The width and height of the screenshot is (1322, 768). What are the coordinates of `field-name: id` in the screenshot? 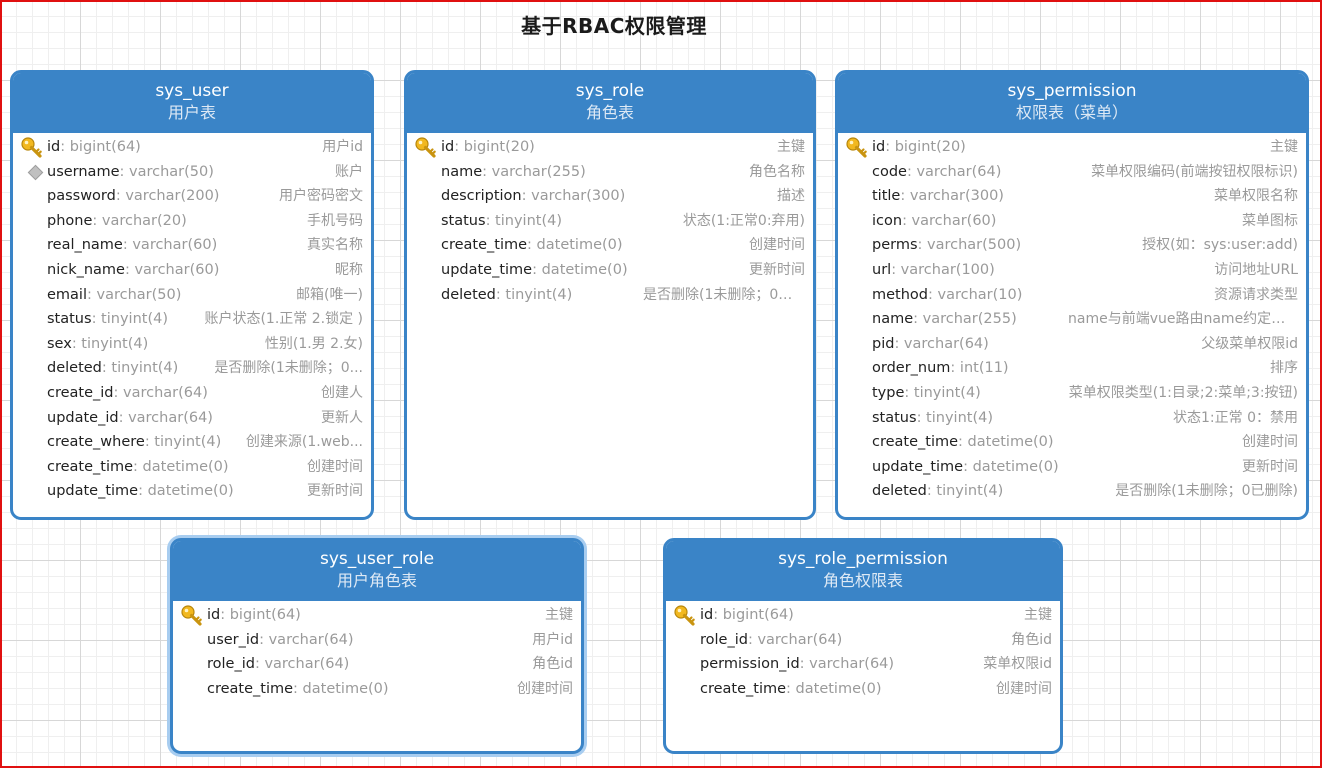 It's located at (448, 147).